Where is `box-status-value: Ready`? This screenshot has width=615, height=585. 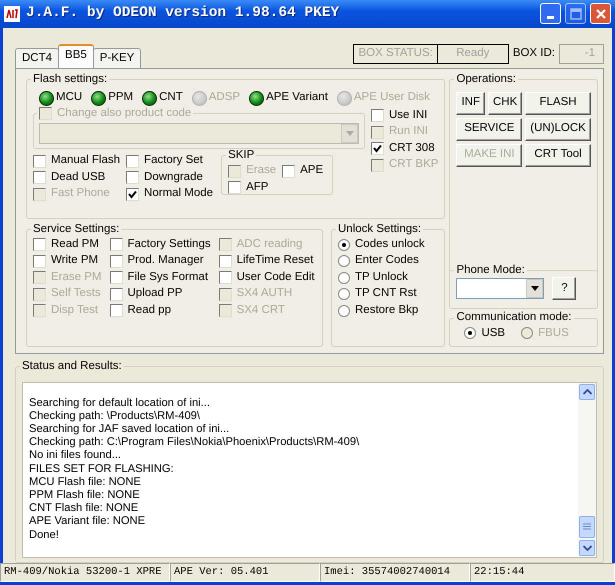 box-status-value: Ready is located at coordinates (472, 54).